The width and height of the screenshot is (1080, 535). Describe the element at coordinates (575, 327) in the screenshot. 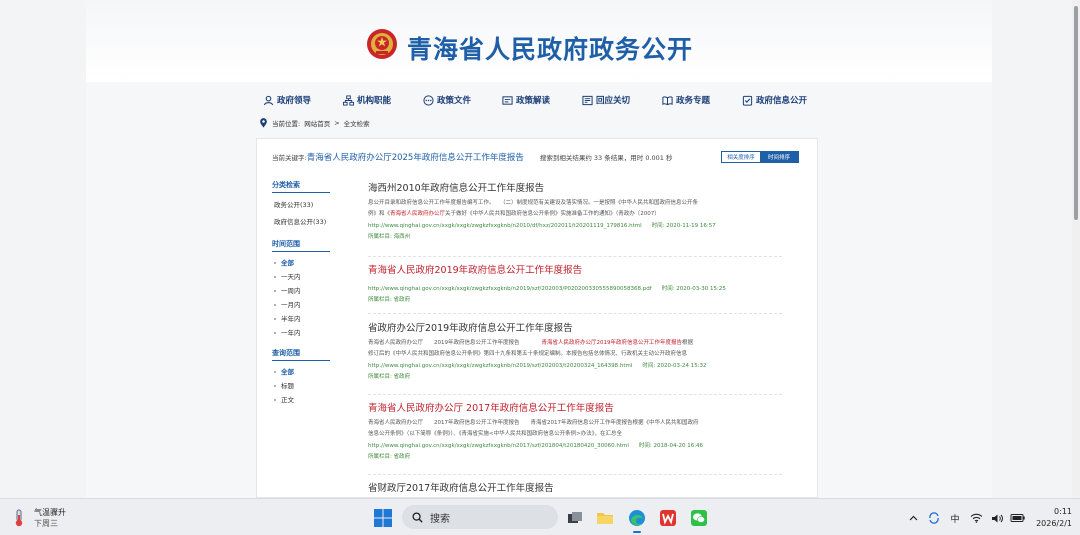

I see `result-title-link: 省政府办公厅2019年政府信息公开工作年度报告` at that location.